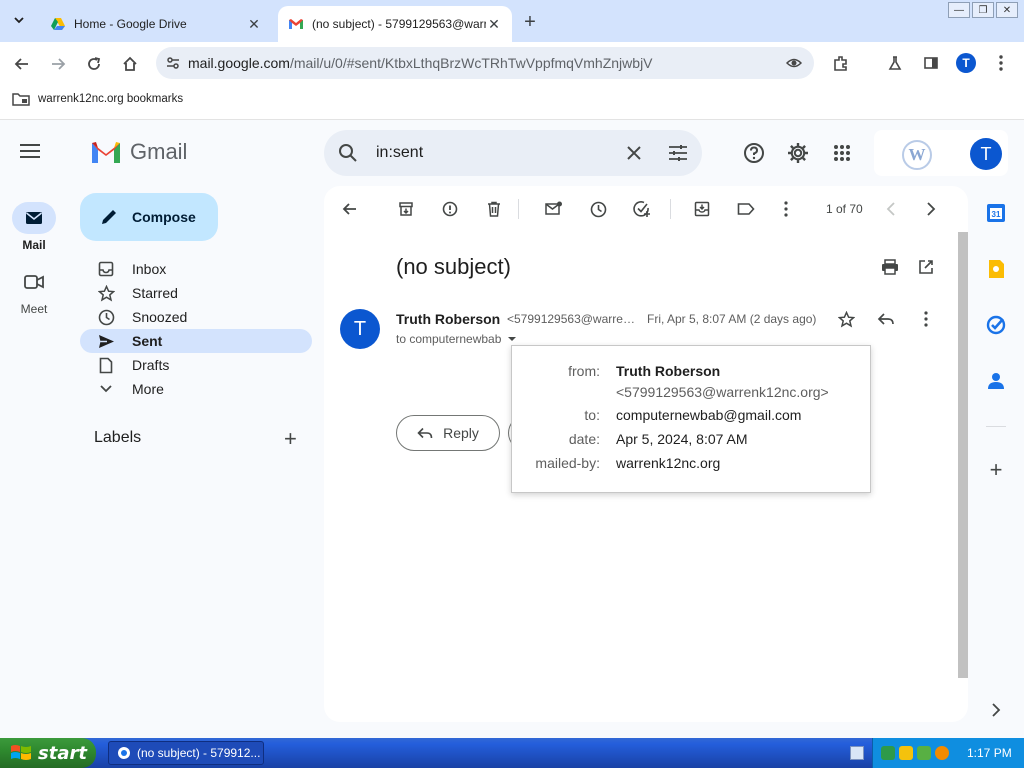  I want to click on sidebar-item-snoozed: Snoozed, so click(196, 317).